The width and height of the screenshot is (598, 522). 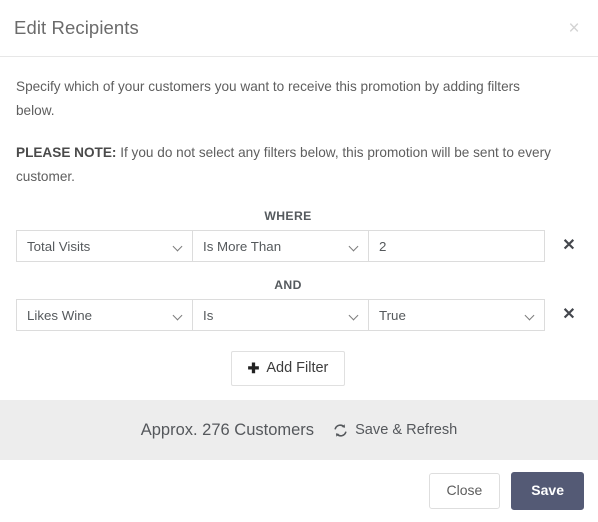 I want to click on filter-row: Likes Wine Is True ✕, so click(x=299, y=315).